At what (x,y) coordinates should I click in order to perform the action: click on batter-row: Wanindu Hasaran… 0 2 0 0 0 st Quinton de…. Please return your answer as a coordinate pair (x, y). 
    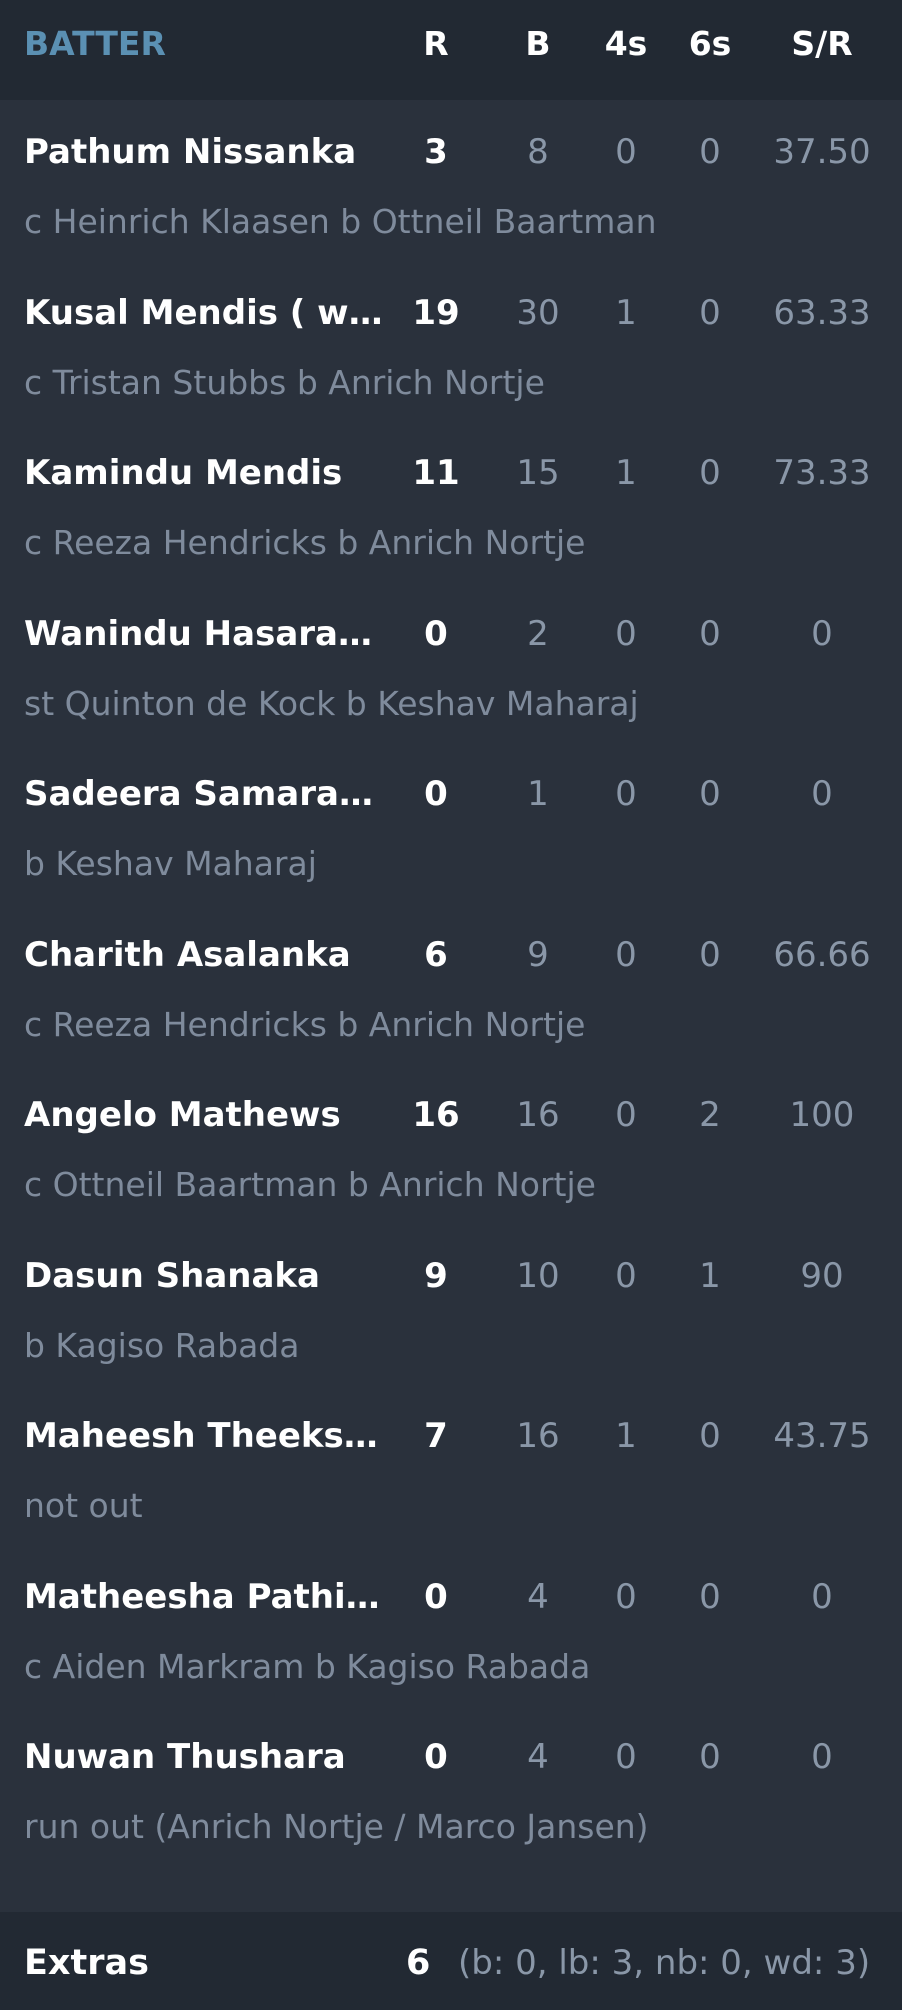
    Looking at the image, I should click on (451, 662).